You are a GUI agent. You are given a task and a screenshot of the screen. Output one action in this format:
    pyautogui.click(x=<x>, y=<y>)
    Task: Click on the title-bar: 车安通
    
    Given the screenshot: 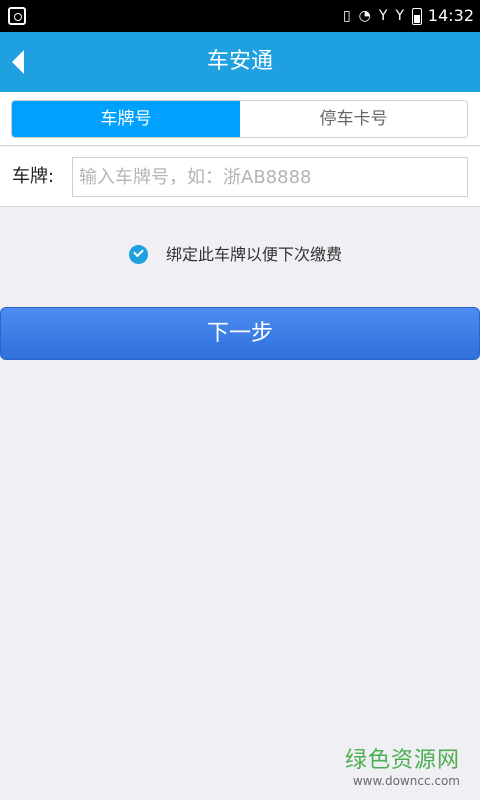 What is the action you would take?
    pyautogui.click(x=240, y=62)
    